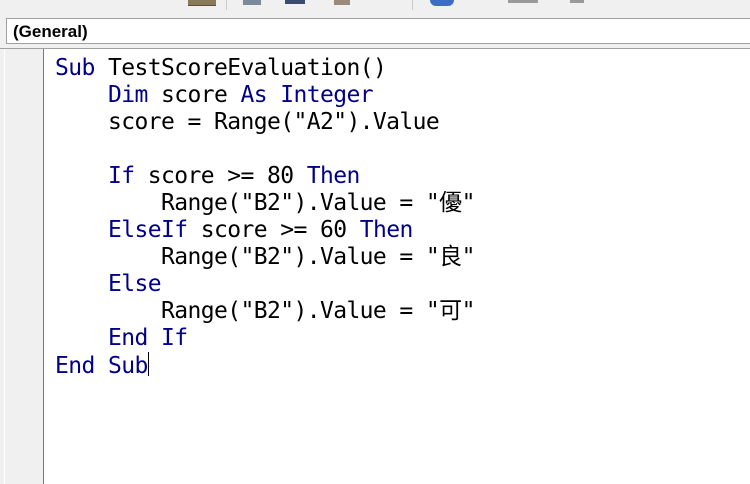 This screenshot has height=484, width=750. I want to click on code-text: Range("B2").Value = "良", so click(265, 257).